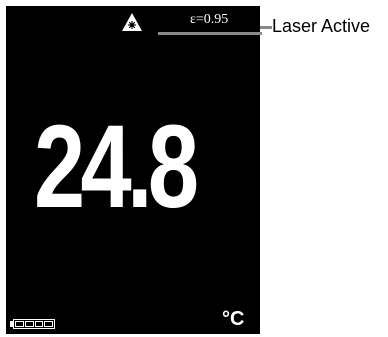 The height and width of the screenshot is (337, 388). What do you see at coordinates (210, 33) in the screenshot?
I see `callout-leader-line` at bounding box center [210, 33].